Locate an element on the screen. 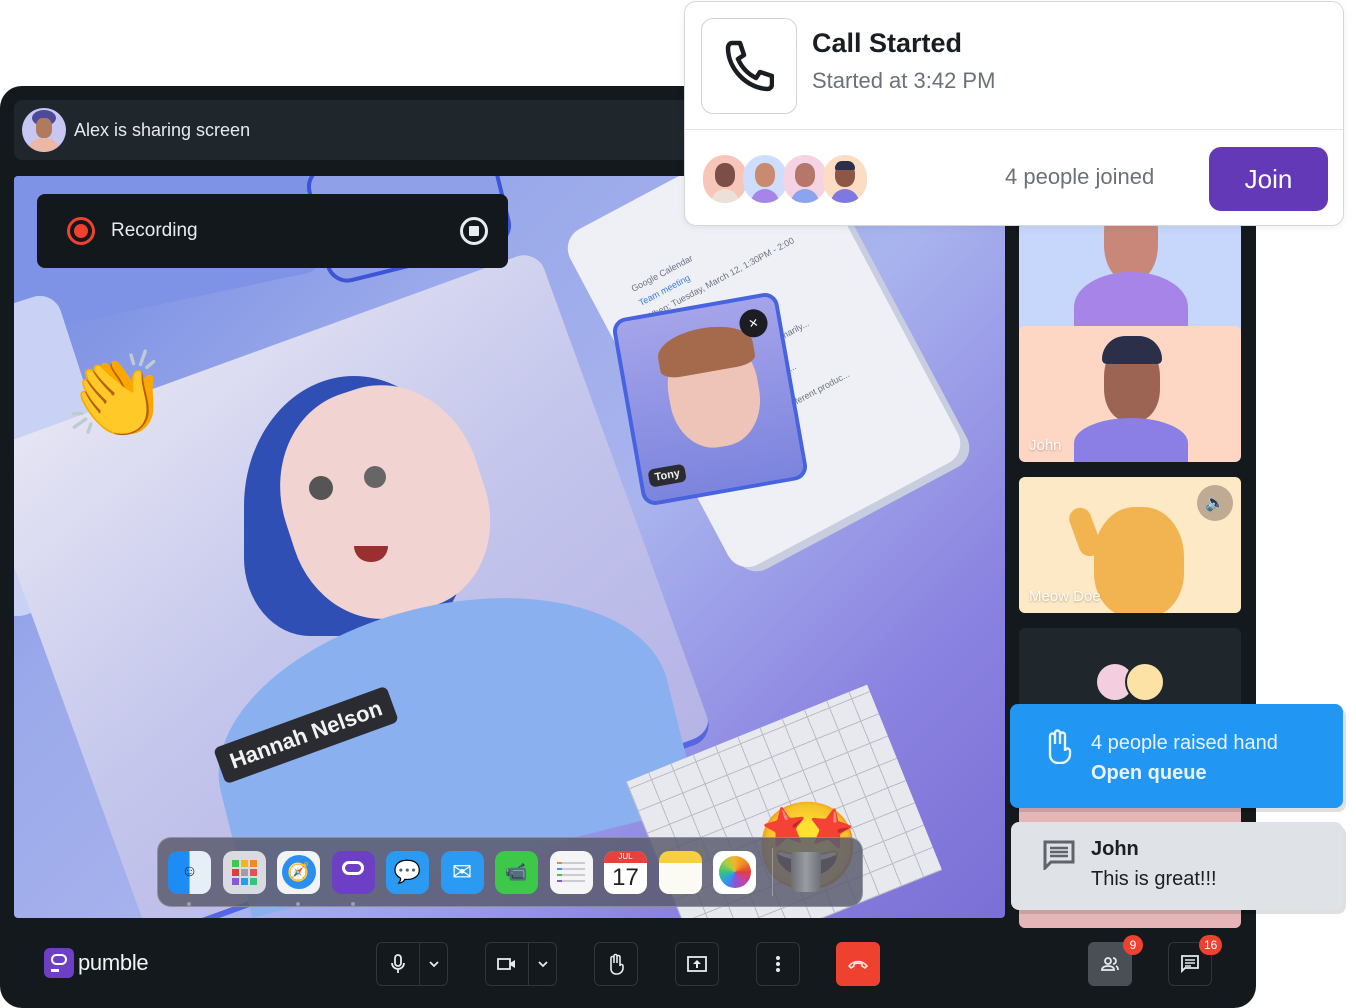  participants-button: 9 is located at coordinates (1115, 960).